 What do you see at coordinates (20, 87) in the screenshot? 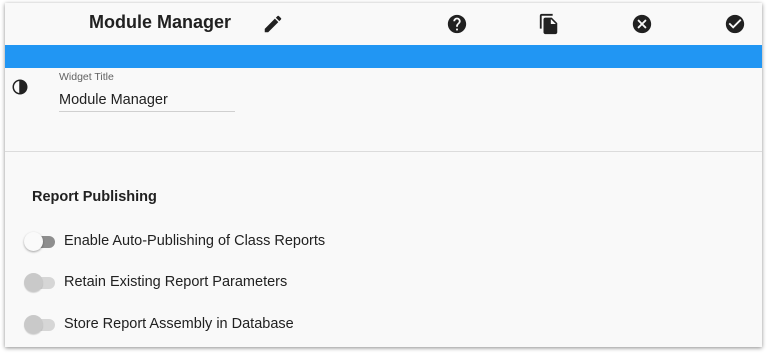
I see `contrast-icon` at bounding box center [20, 87].